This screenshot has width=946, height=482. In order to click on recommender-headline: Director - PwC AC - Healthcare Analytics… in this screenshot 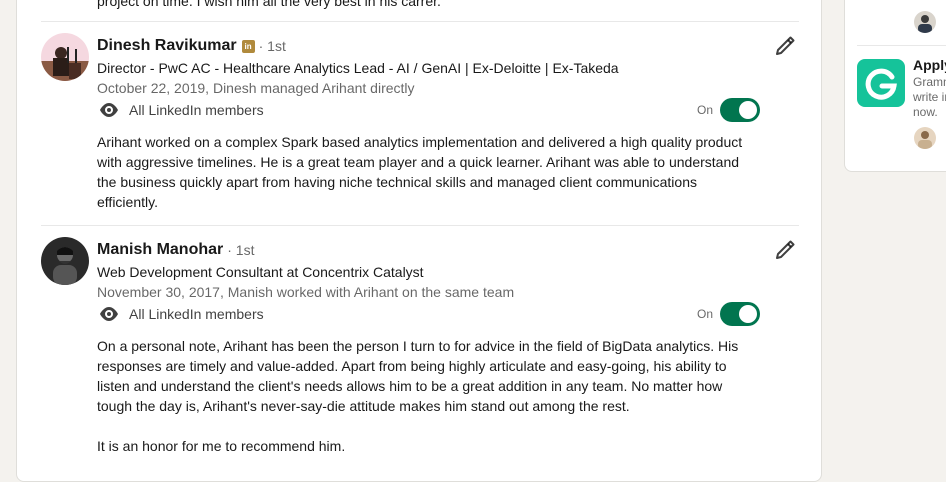, I will do `click(358, 68)`.